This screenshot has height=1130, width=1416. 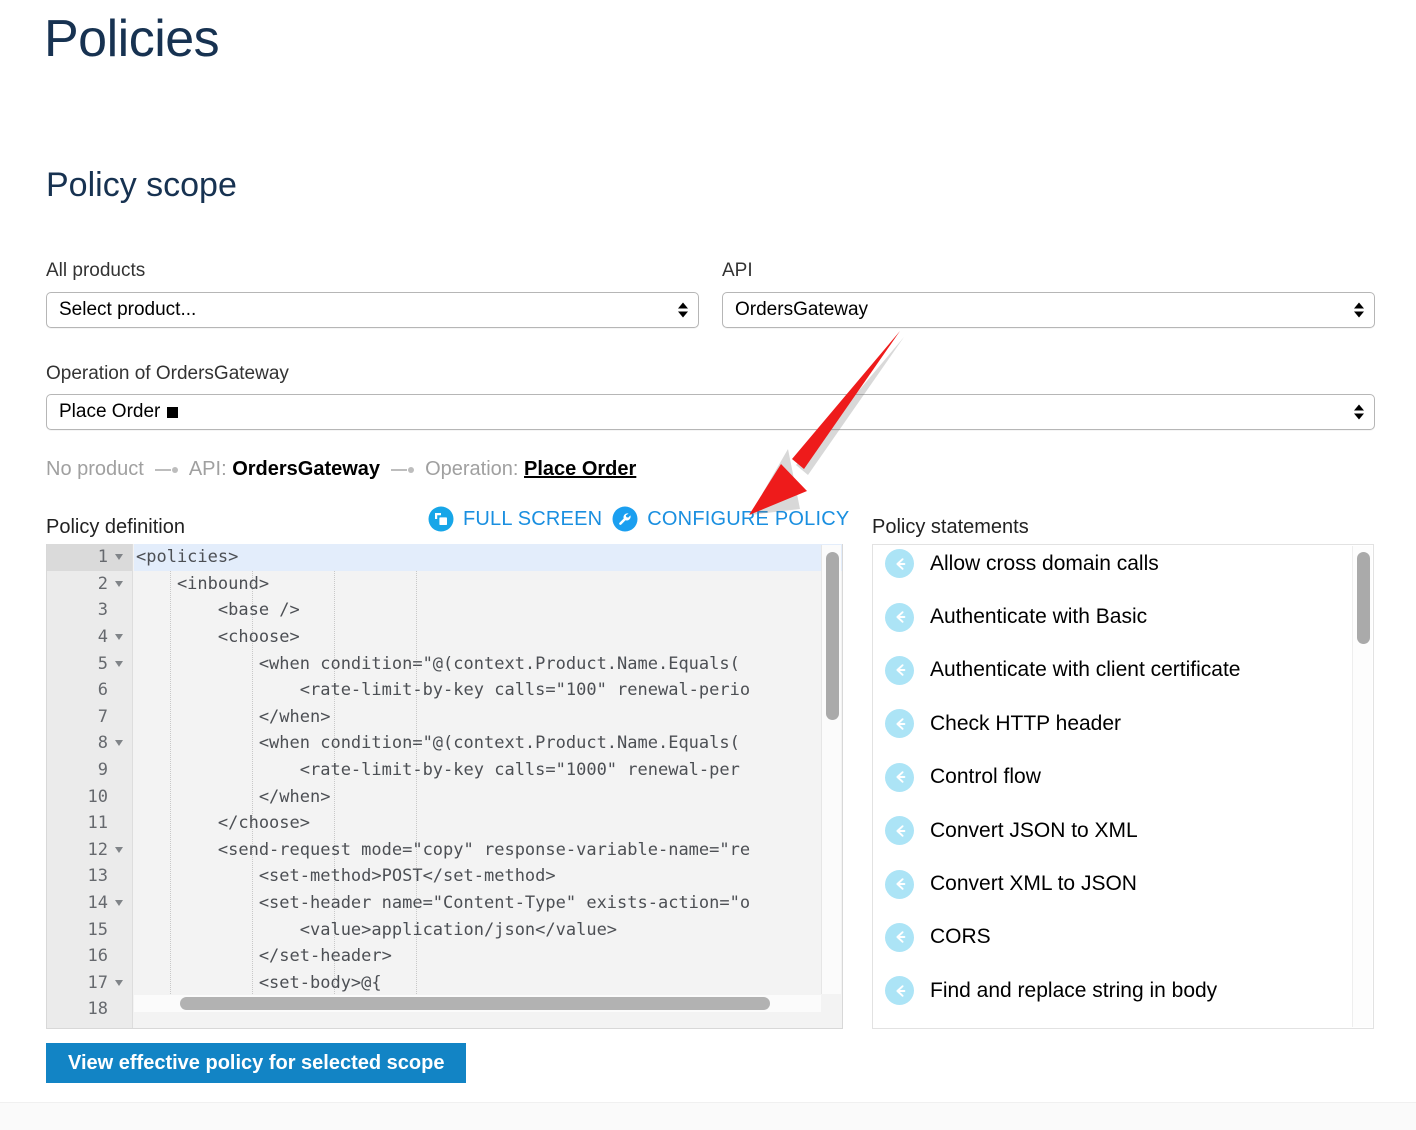 What do you see at coordinates (737, 270) in the screenshot?
I see `api-label: API` at bounding box center [737, 270].